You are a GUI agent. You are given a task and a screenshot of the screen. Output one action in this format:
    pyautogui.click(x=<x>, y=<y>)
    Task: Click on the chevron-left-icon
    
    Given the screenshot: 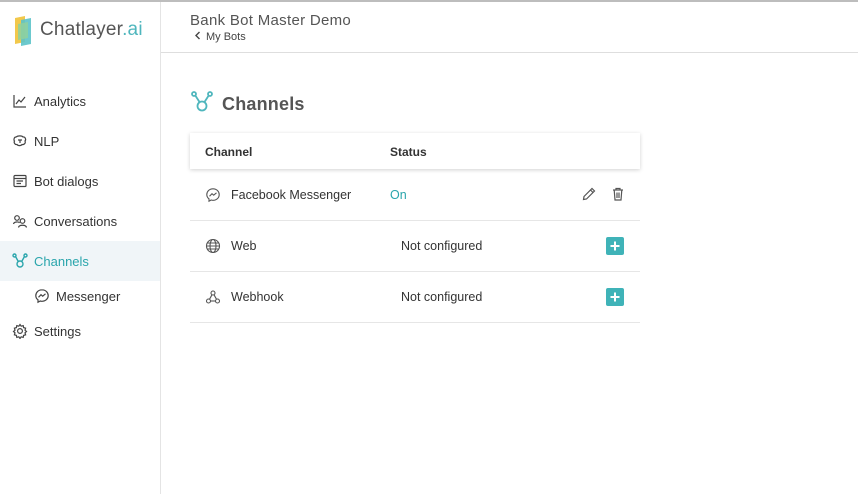 What is the action you would take?
    pyautogui.click(x=197, y=37)
    